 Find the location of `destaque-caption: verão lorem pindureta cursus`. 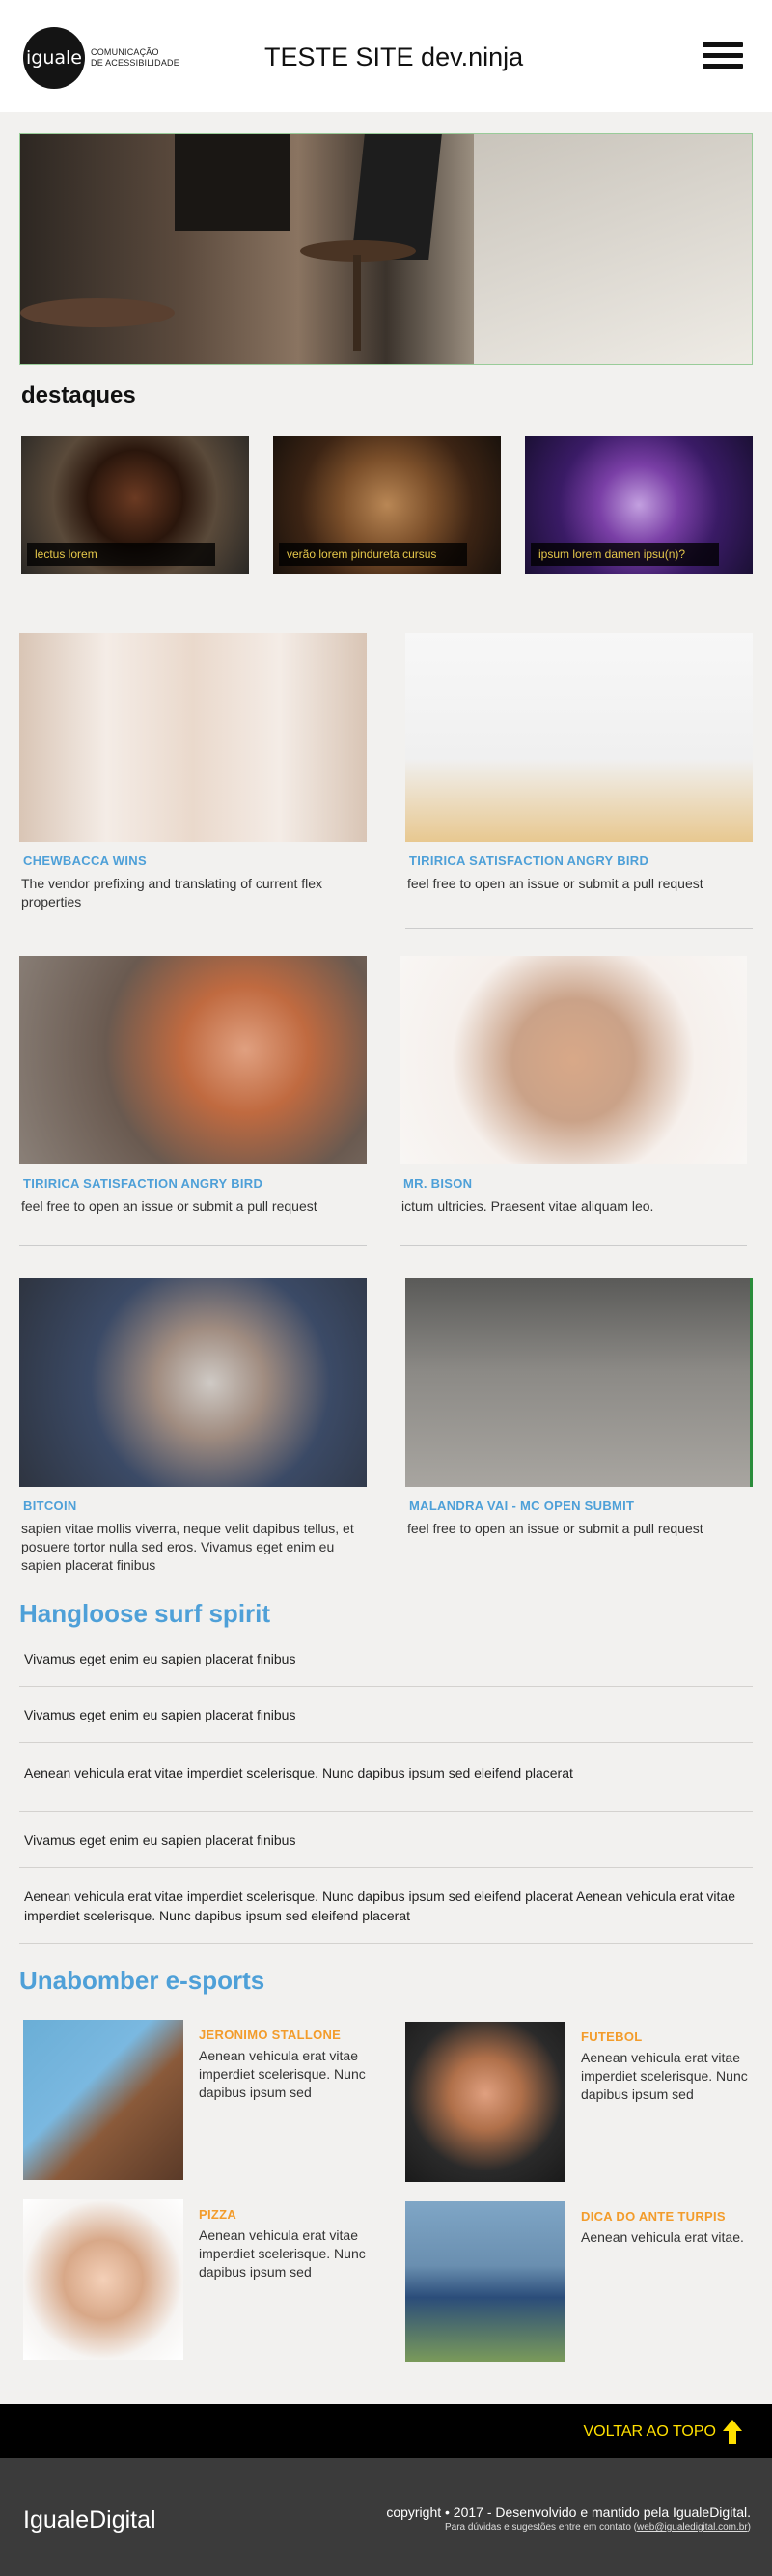

destaque-caption: verão lorem pindureta cursus is located at coordinates (373, 554).